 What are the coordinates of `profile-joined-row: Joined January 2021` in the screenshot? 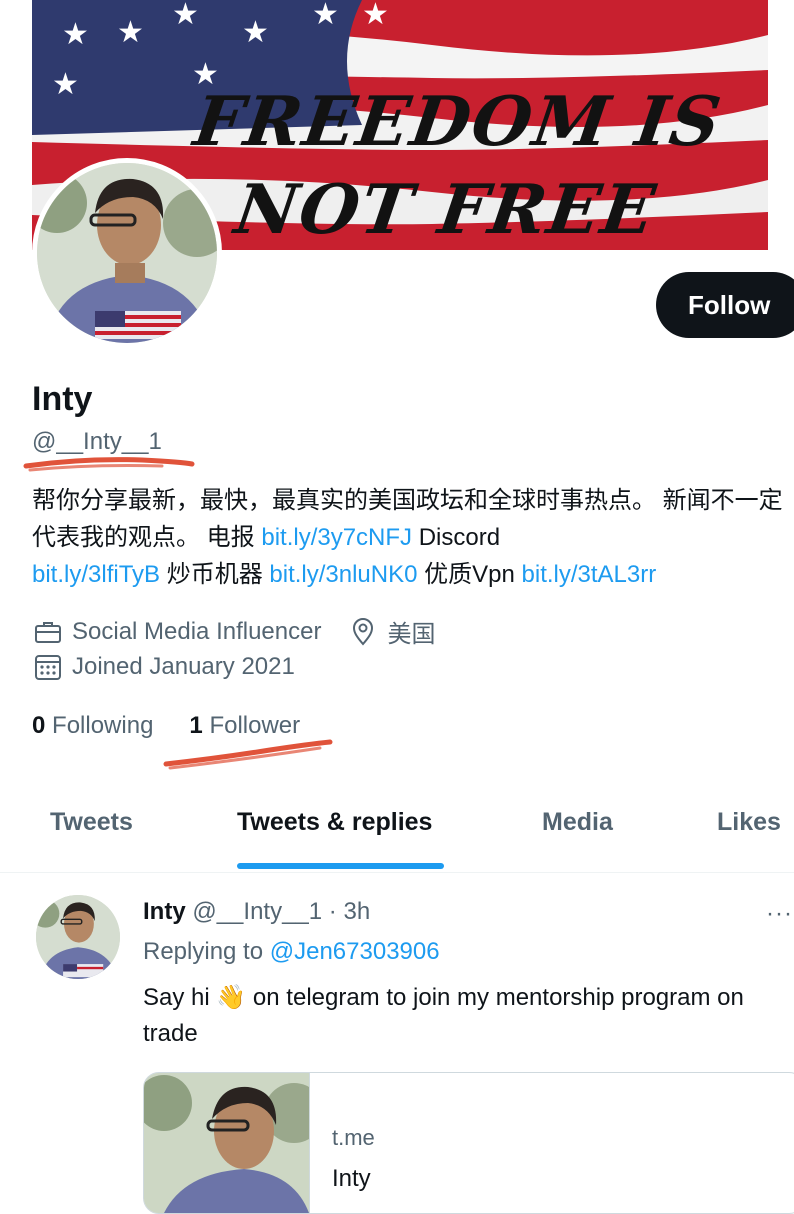 It's located at (163, 667).